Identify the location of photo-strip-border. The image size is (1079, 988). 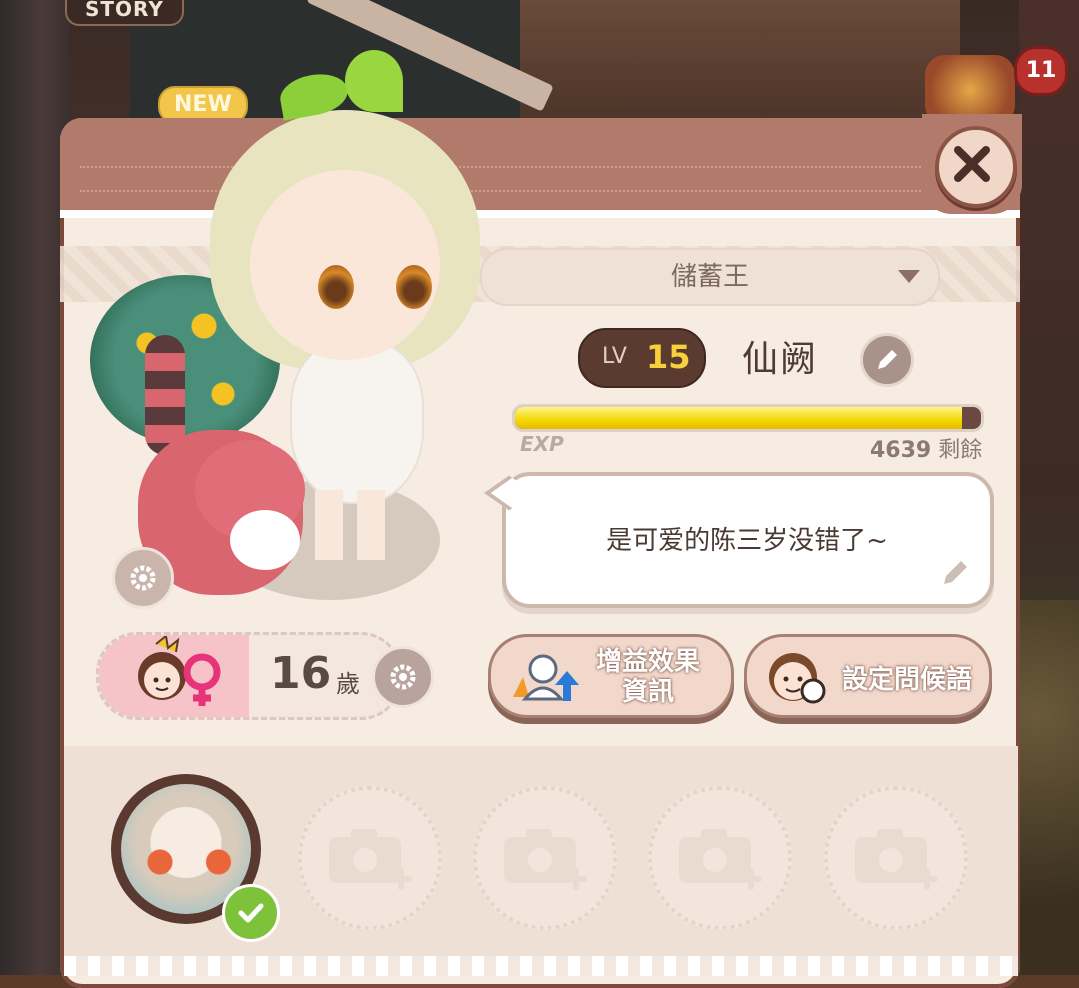
(541, 966).